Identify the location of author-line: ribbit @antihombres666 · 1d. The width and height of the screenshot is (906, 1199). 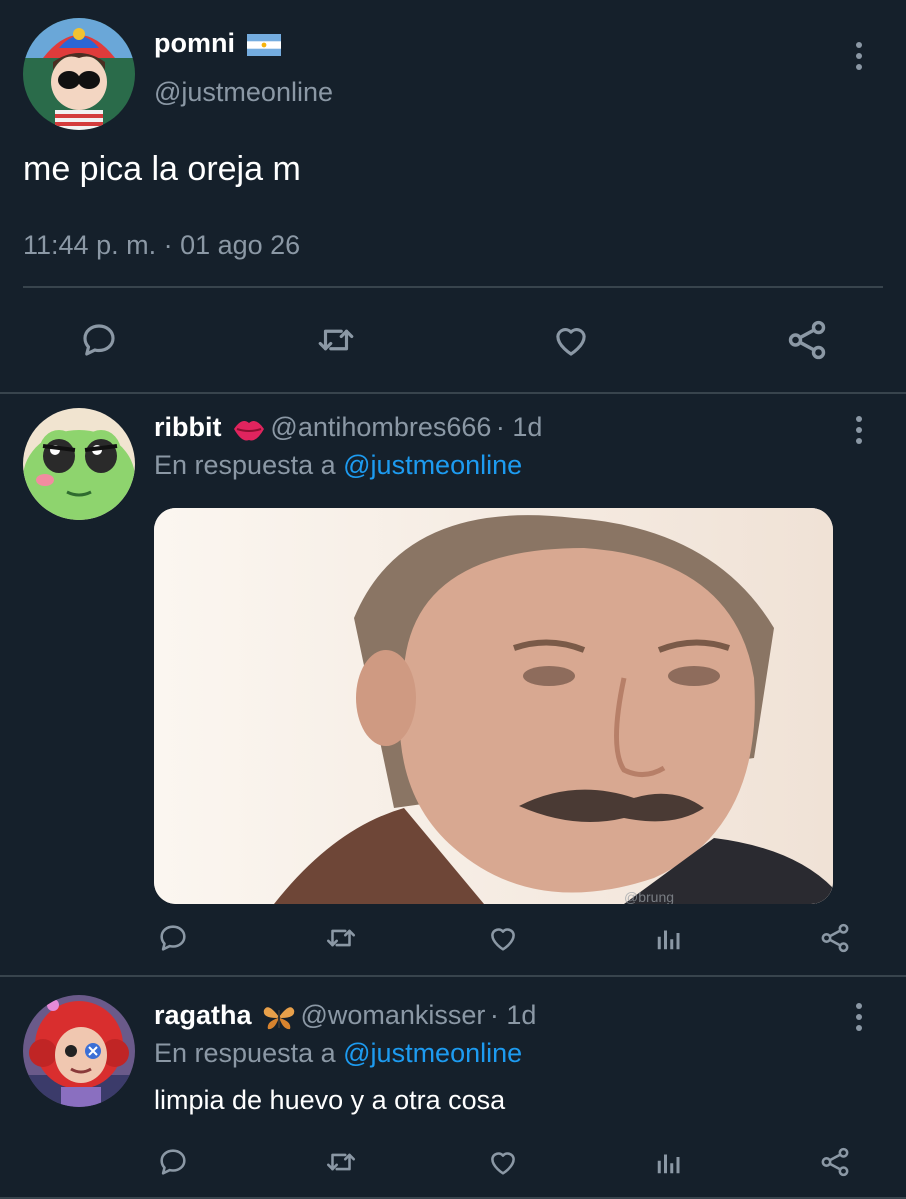
(348, 429).